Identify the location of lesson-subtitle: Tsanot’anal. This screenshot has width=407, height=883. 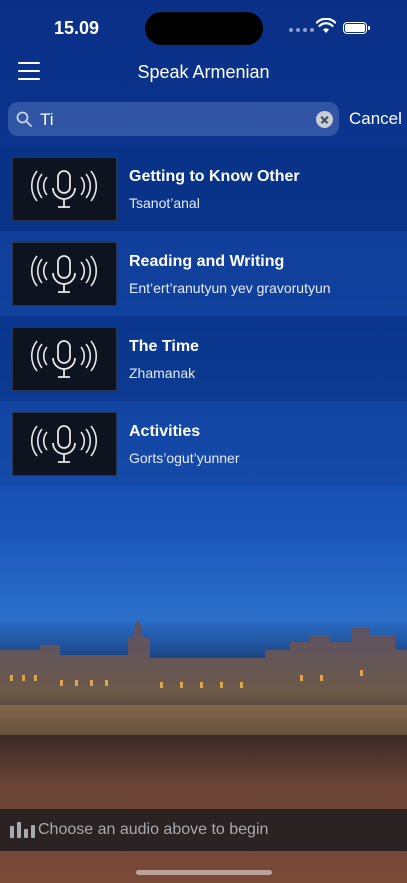
(164, 203).